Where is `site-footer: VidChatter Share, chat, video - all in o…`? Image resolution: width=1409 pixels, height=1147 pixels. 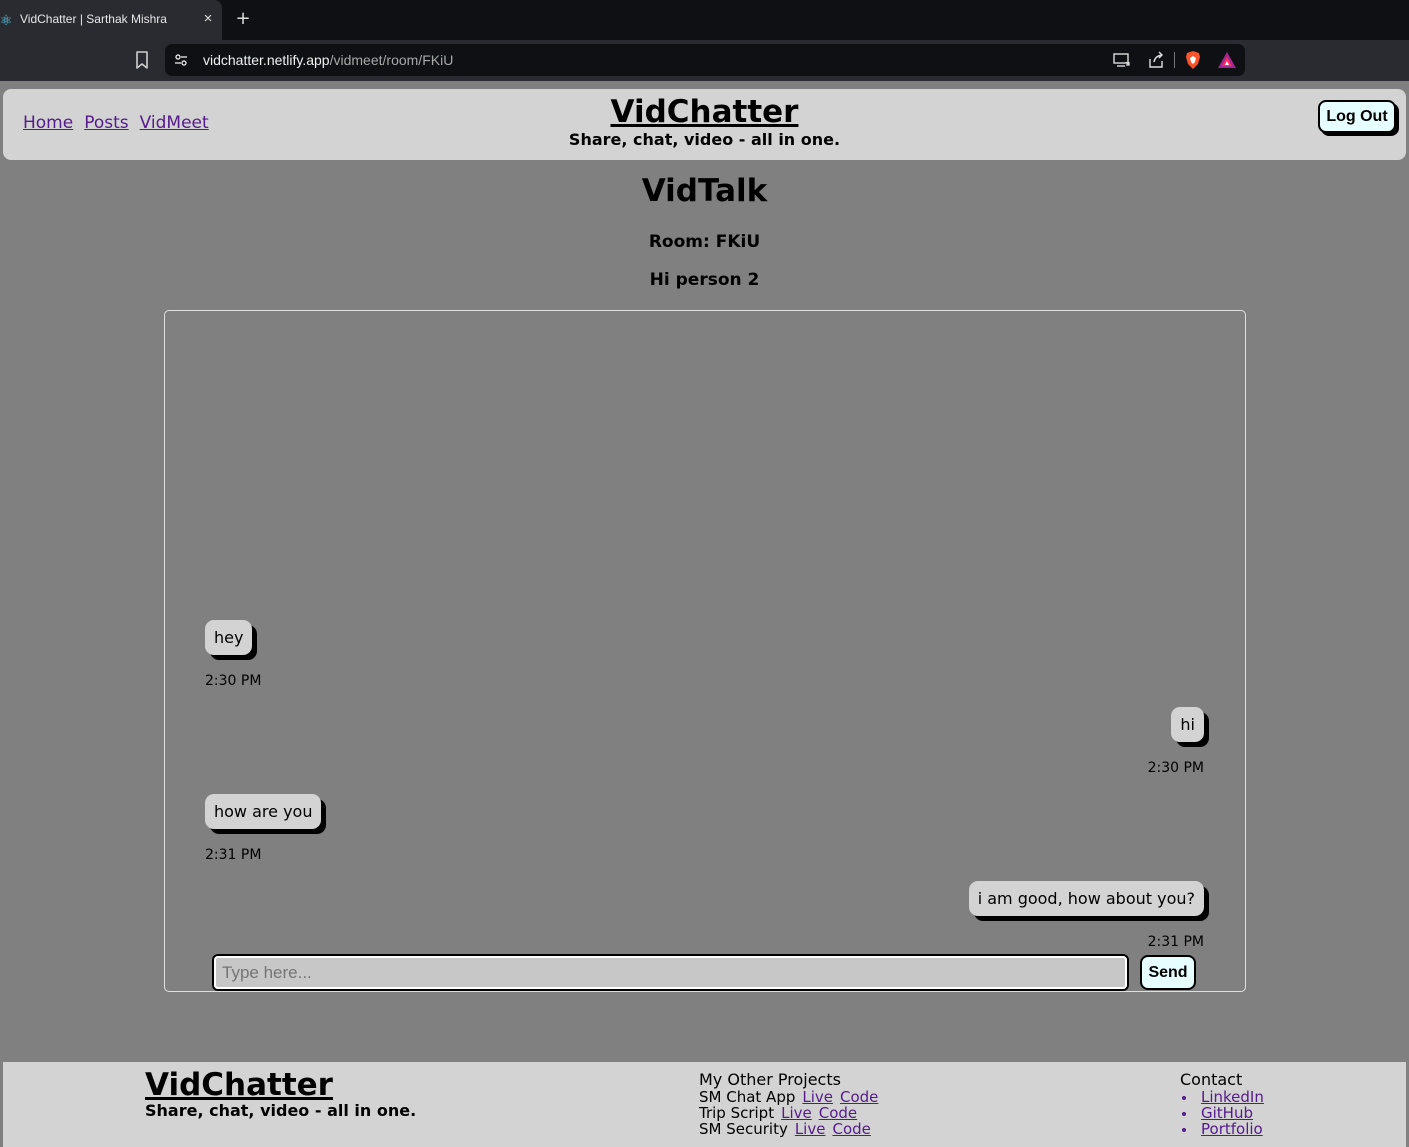 site-footer: VidChatter Share, chat, video - all in o… is located at coordinates (704, 1104).